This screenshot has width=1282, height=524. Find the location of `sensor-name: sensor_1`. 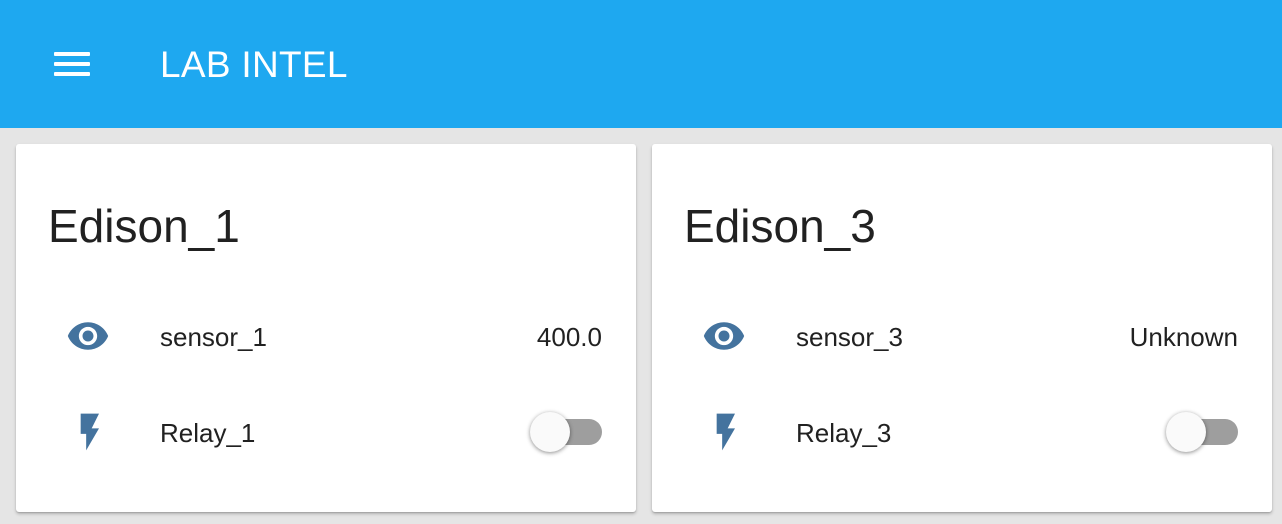

sensor-name: sensor_1 is located at coordinates (213, 337).